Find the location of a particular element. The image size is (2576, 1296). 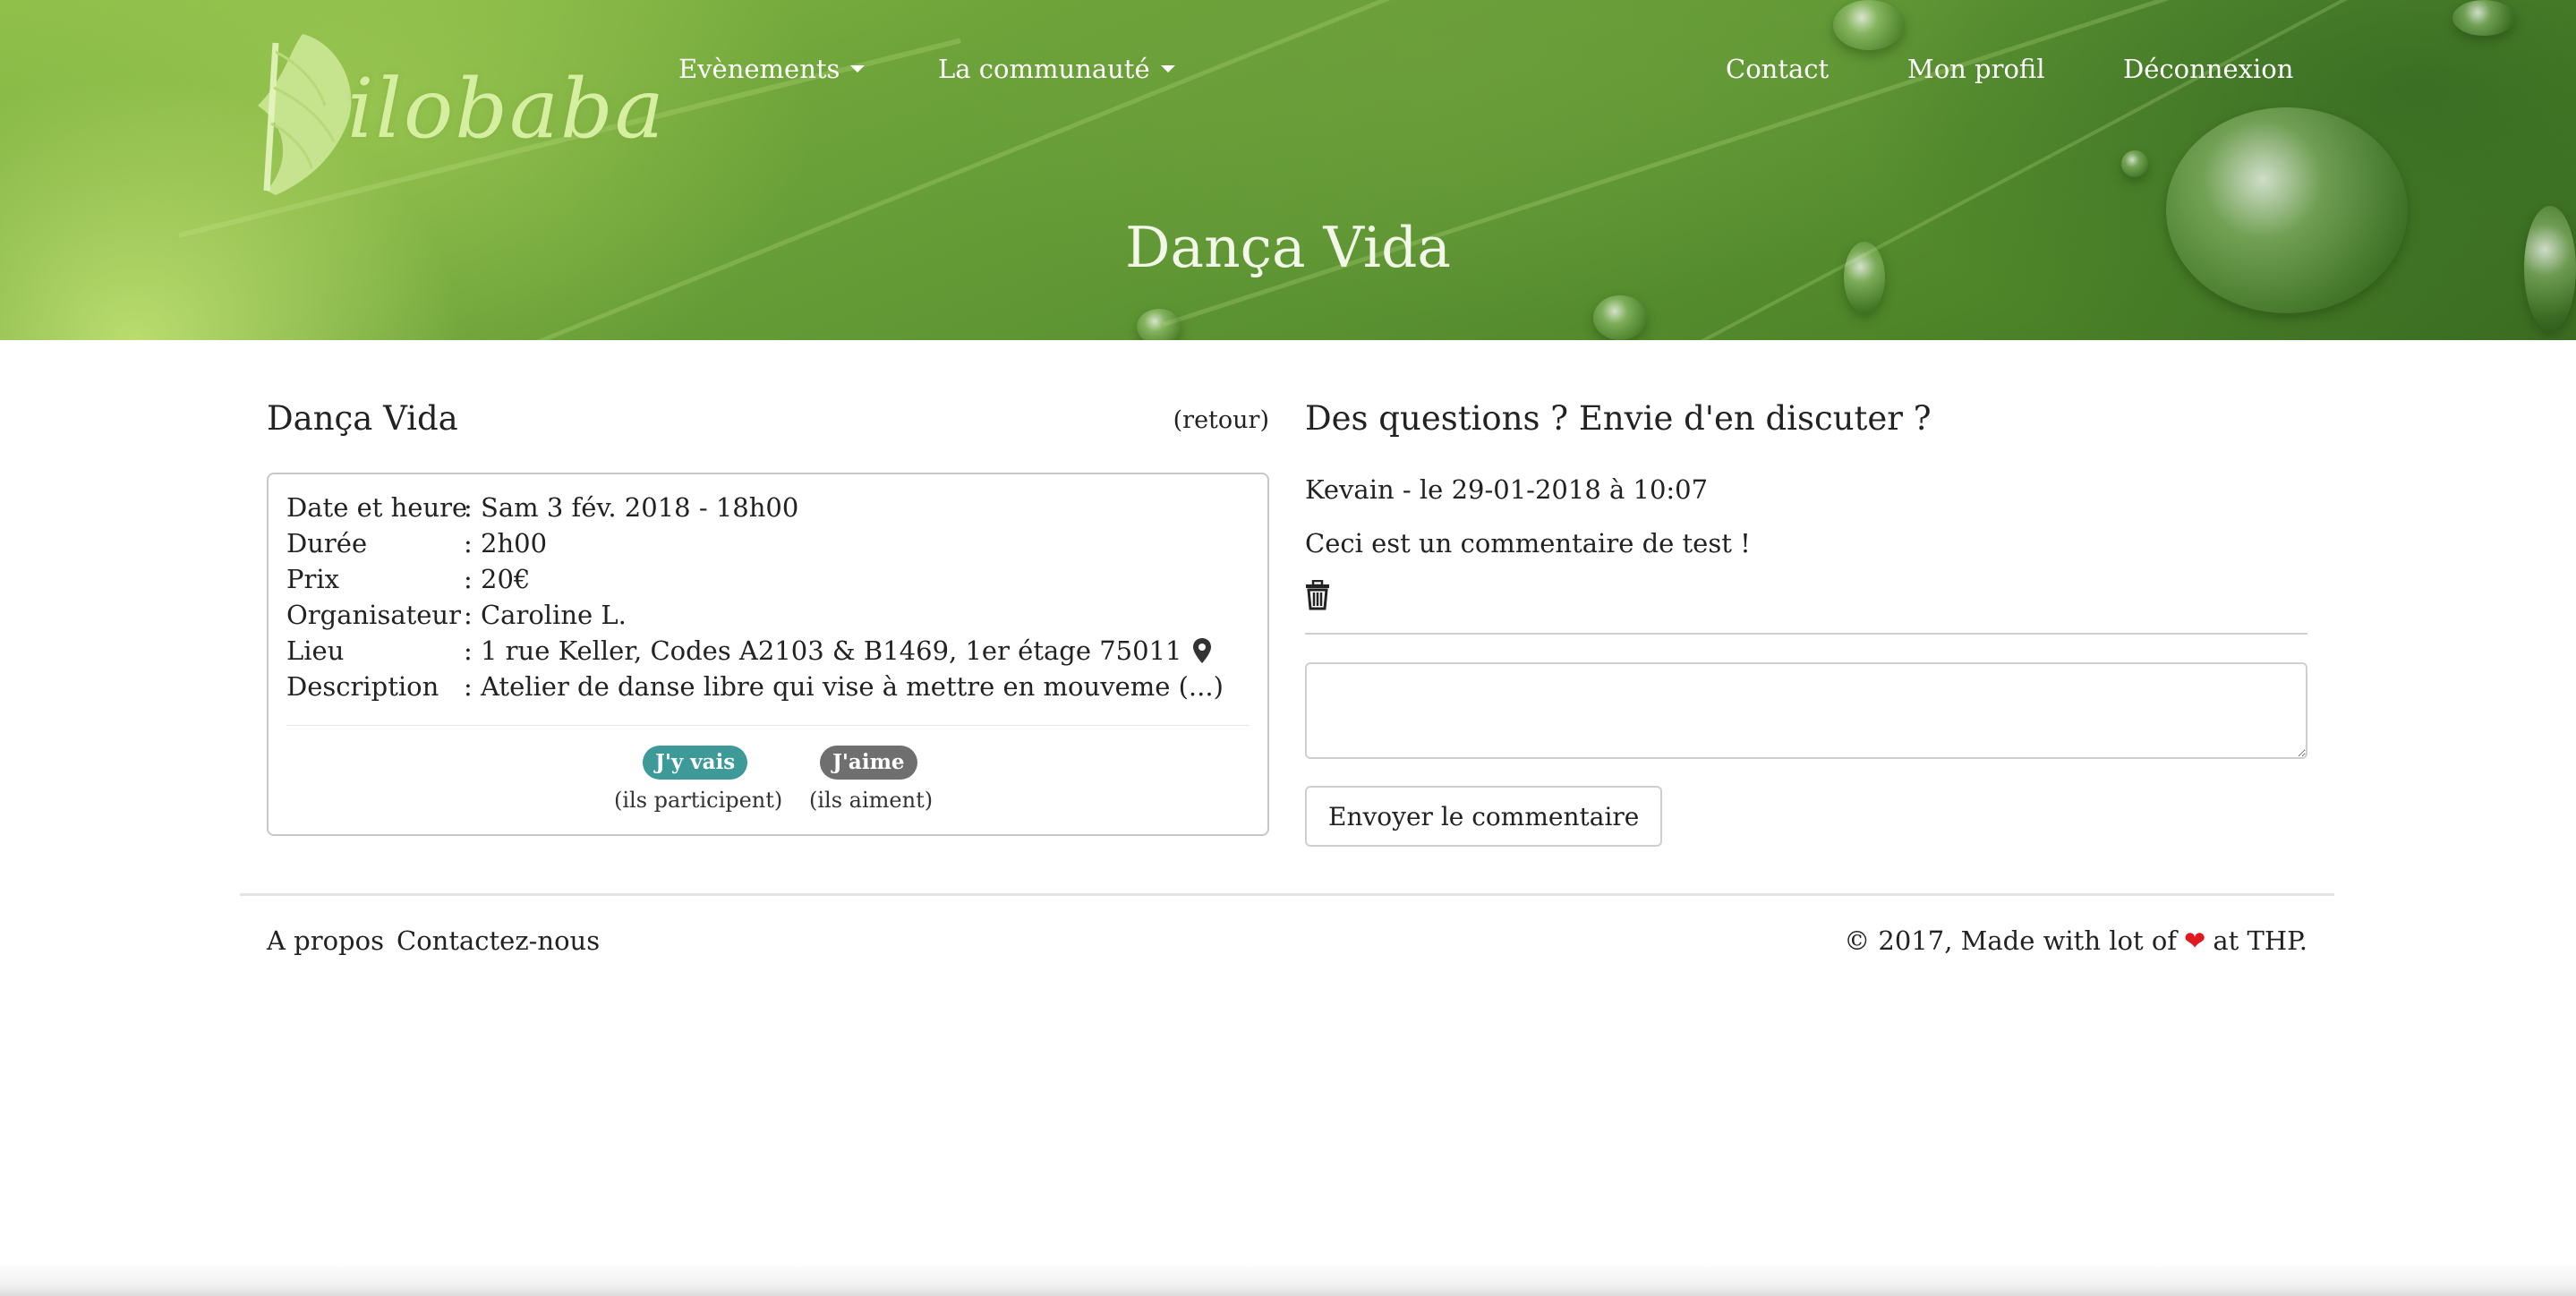

detail-label: Lieu is located at coordinates (315, 651).